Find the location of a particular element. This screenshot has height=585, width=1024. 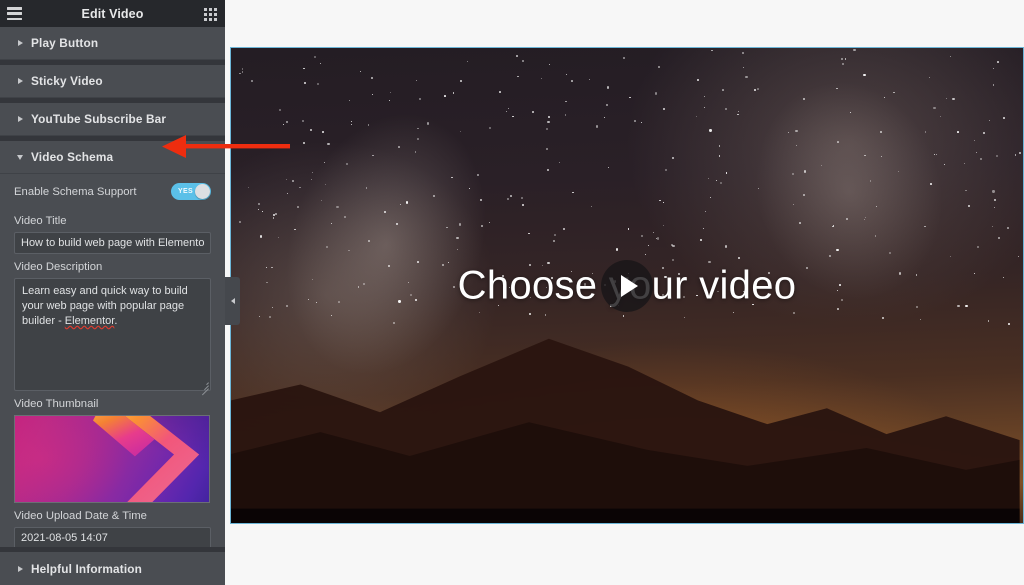

panel-bottom: Helpful Information is located at coordinates (112, 566).